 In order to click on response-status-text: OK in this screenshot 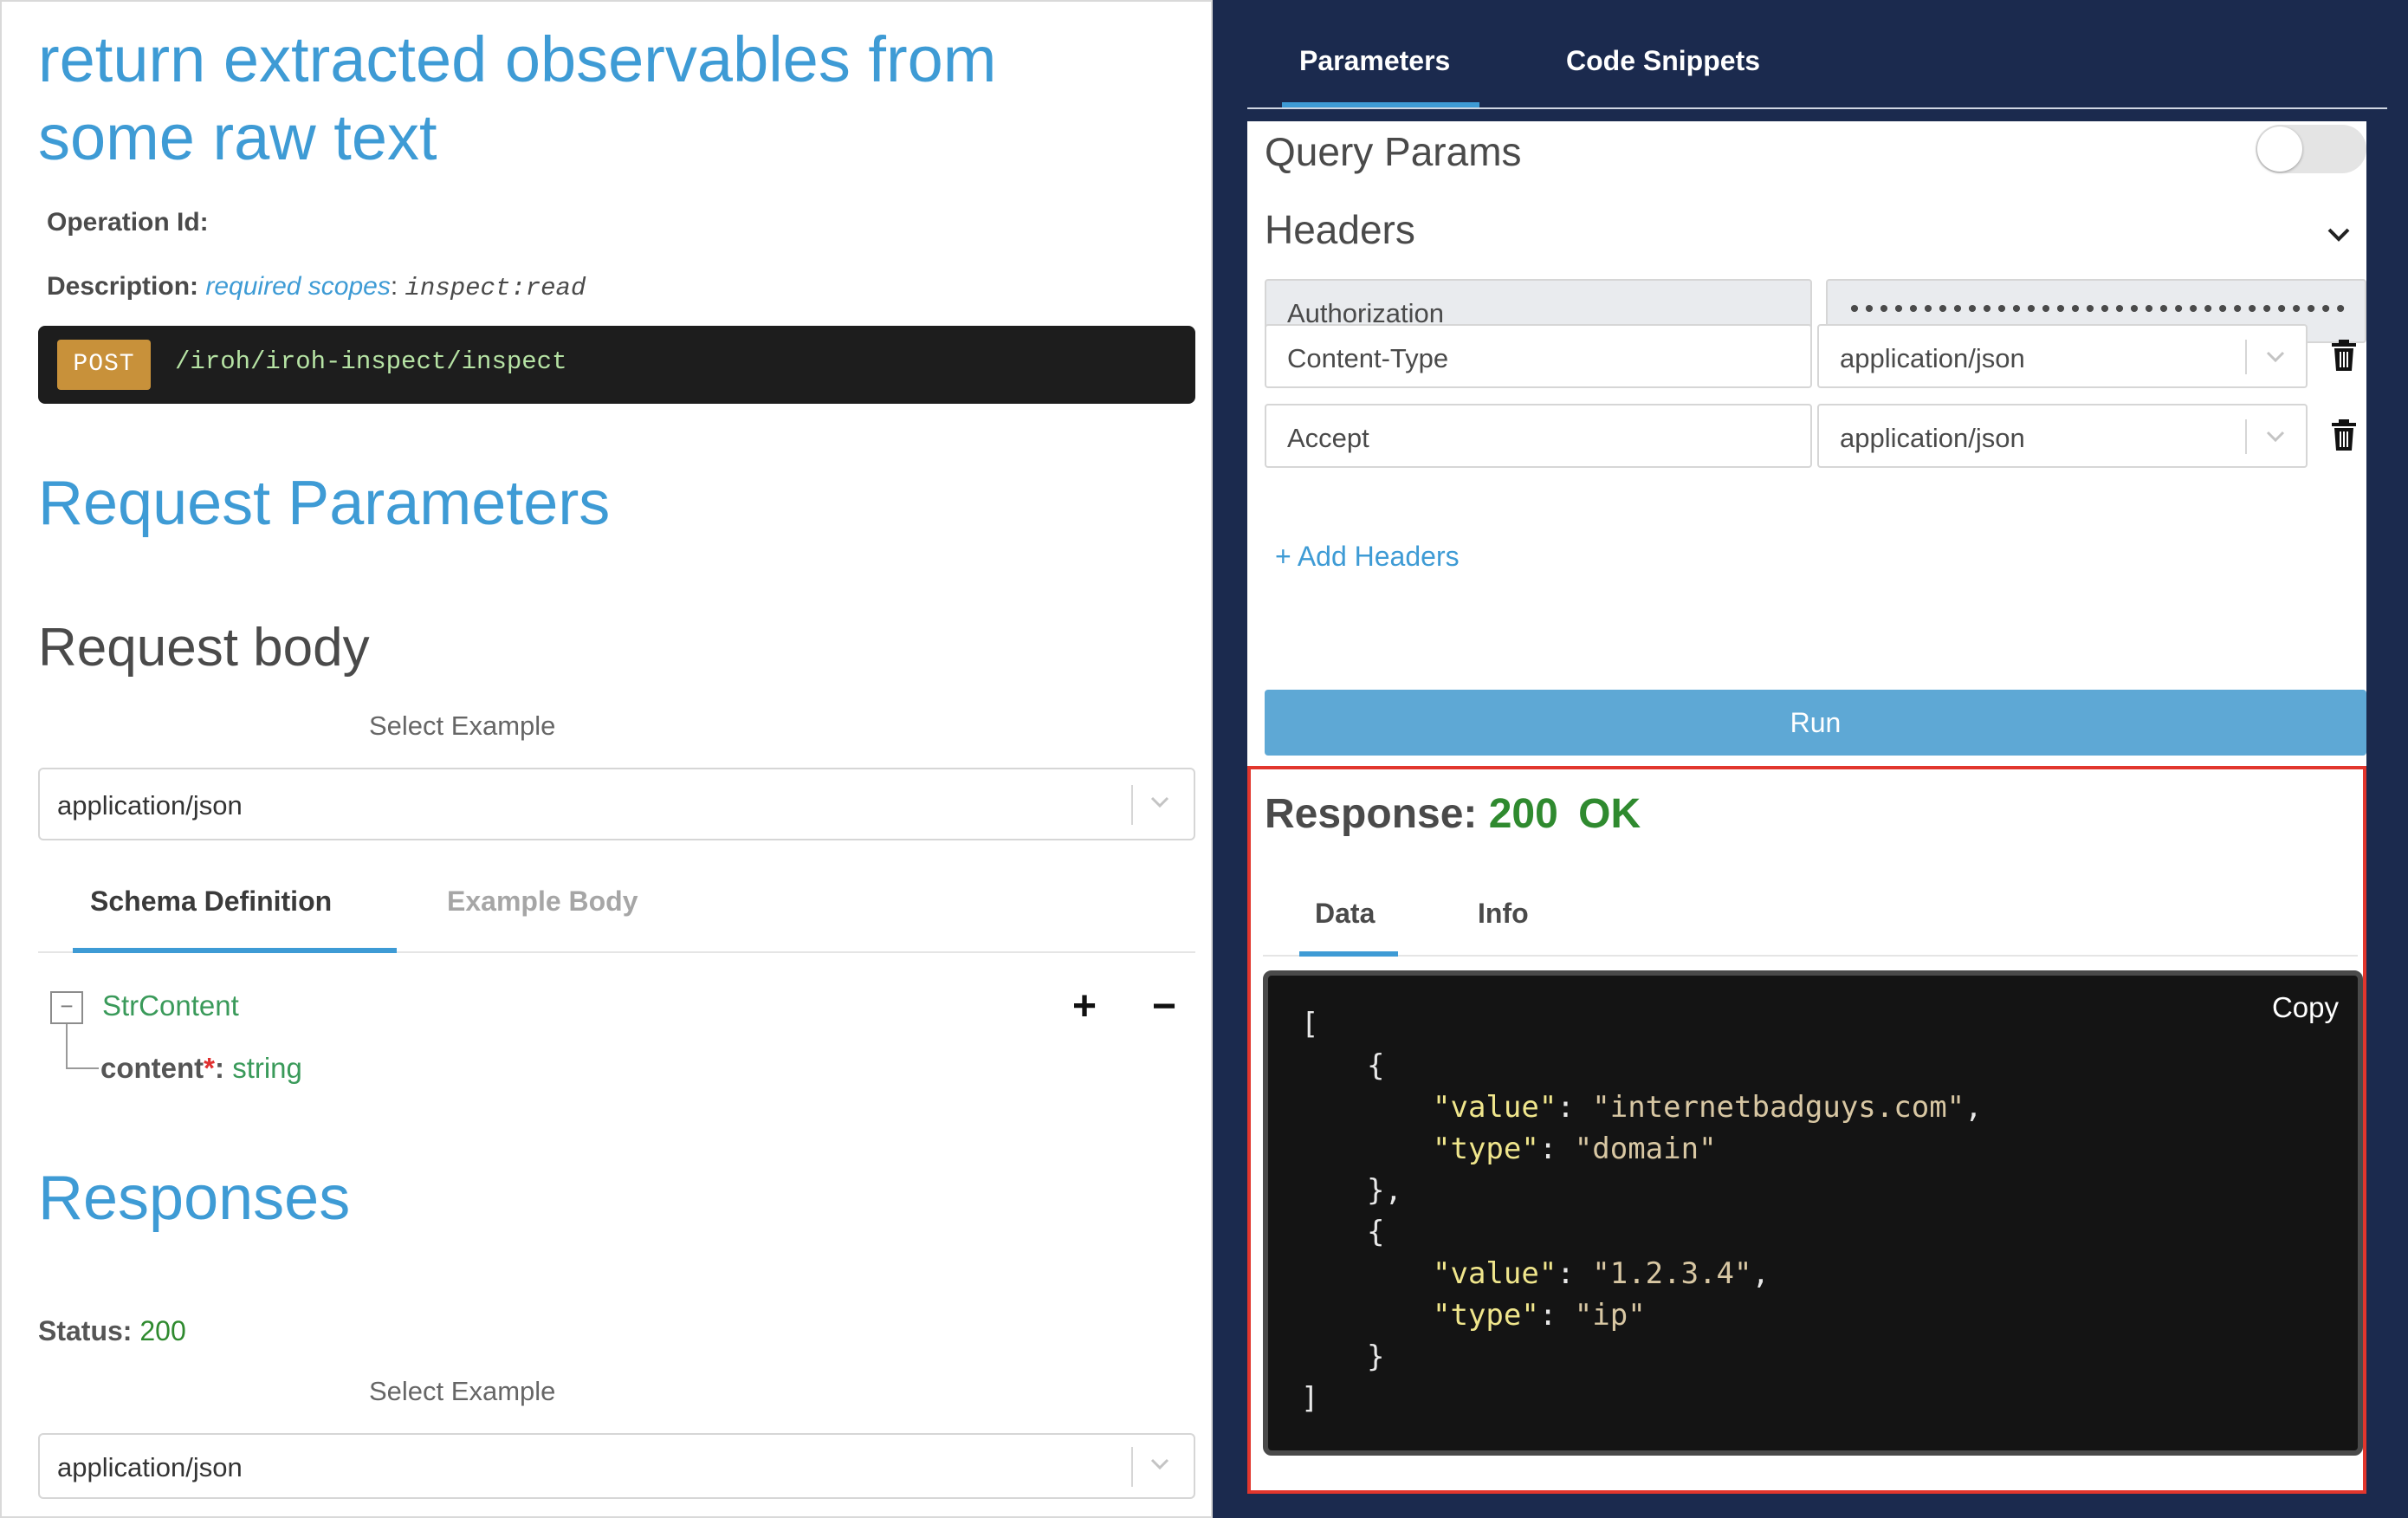, I will do `click(1609, 814)`.